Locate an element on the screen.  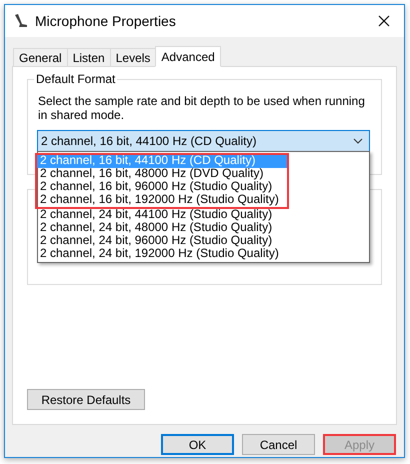
dropdown-option: 2 channel, 24 bit, 192000 Hz (Studio Quality) is located at coordinates (203, 254).